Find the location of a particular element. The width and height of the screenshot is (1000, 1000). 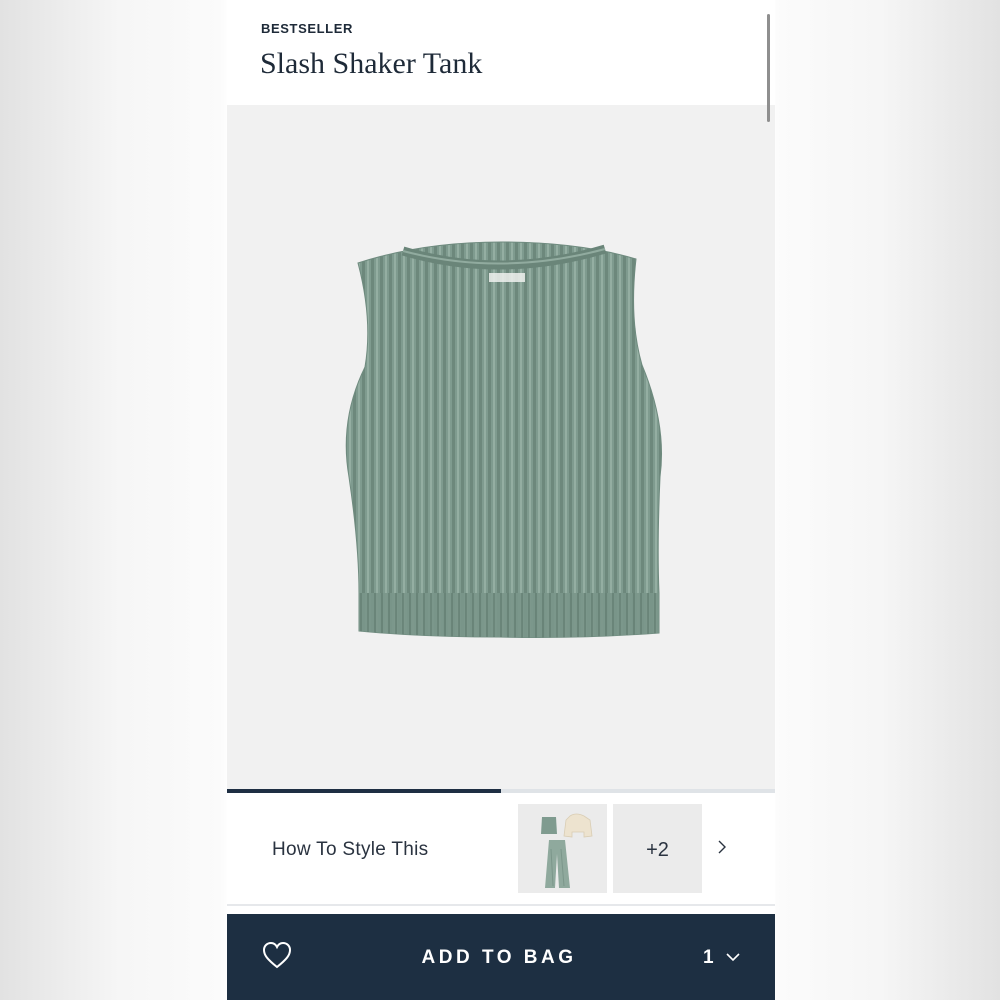

knit-tank-image is located at coordinates (503, 439).